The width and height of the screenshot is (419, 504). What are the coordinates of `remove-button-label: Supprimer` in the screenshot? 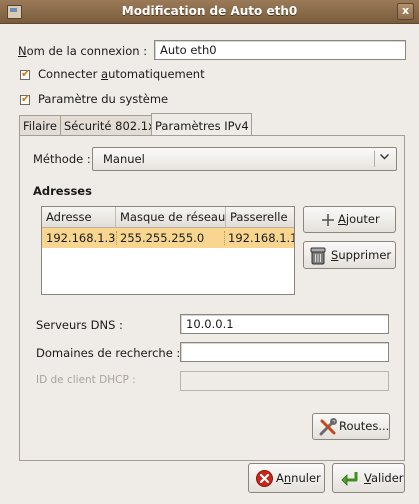 It's located at (361, 255).